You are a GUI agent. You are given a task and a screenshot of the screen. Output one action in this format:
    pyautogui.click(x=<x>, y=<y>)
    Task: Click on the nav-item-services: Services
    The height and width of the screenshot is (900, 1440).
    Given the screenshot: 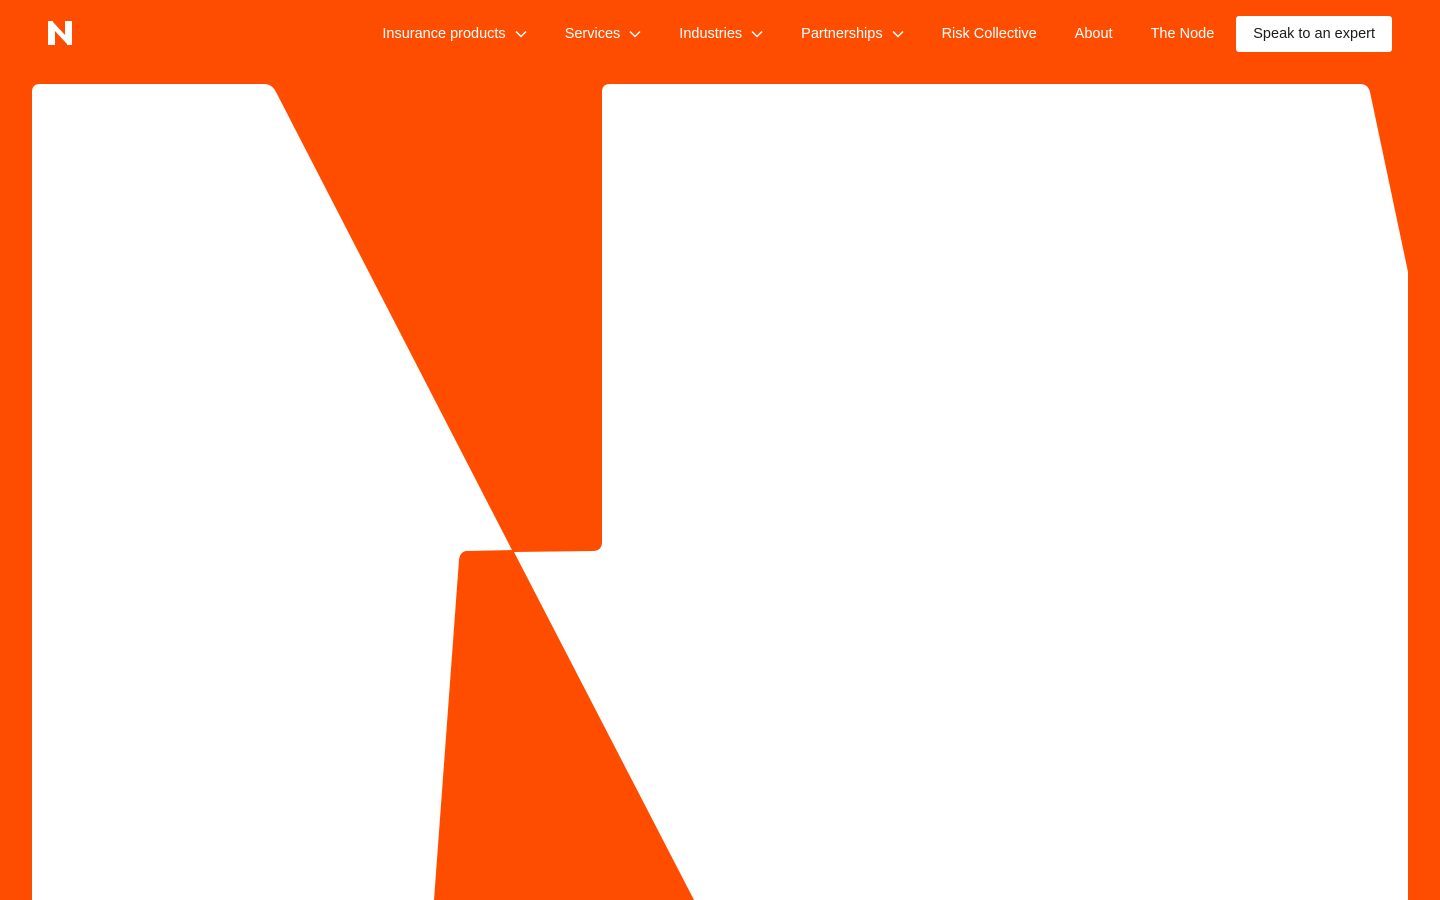 What is the action you would take?
    pyautogui.click(x=603, y=34)
    